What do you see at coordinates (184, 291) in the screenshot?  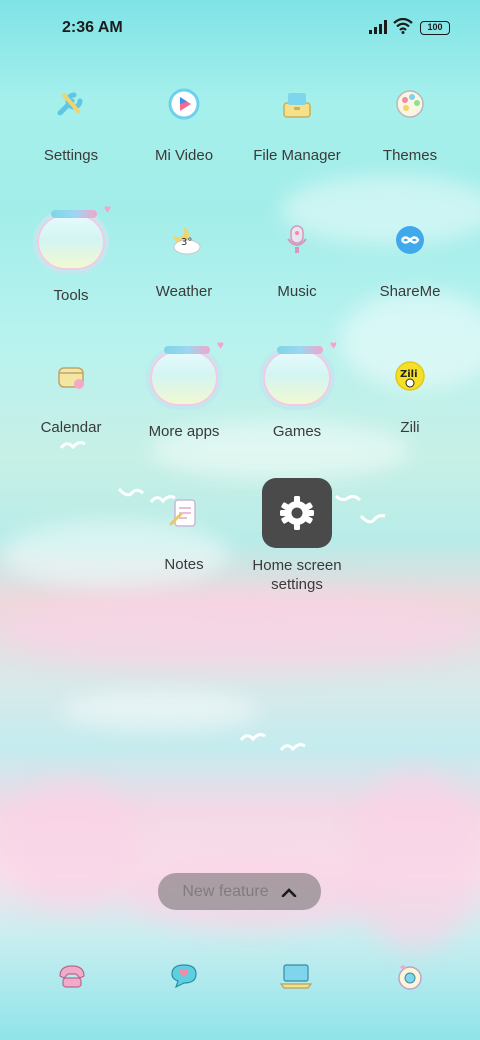 I see `app-label: Weather` at bounding box center [184, 291].